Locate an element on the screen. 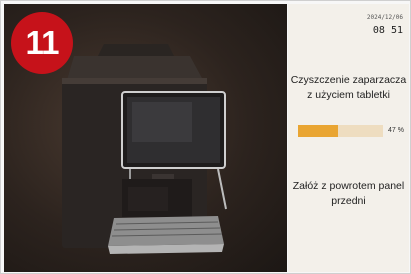 This screenshot has width=411, height=274. progress-bar-fill is located at coordinates (318, 131).